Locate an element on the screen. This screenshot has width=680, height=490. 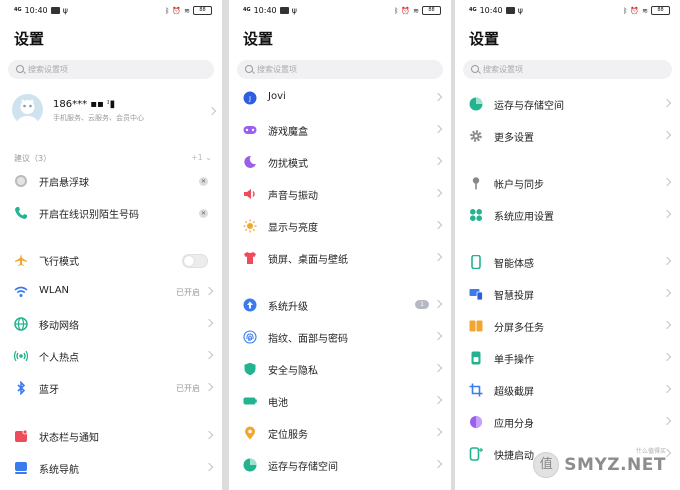
item-label: Jovi is located at coordinates (277, 96).